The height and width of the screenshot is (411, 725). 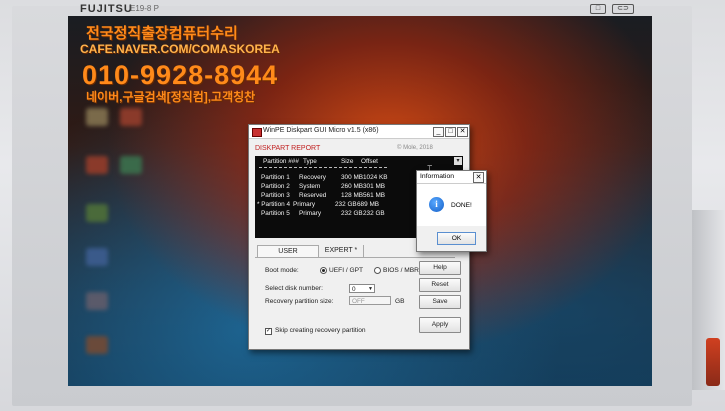 What do you see at coordinates (275, 177) in the screenshot?
I see `cell-partition: Partition 1` at bounding box center [275, 177].